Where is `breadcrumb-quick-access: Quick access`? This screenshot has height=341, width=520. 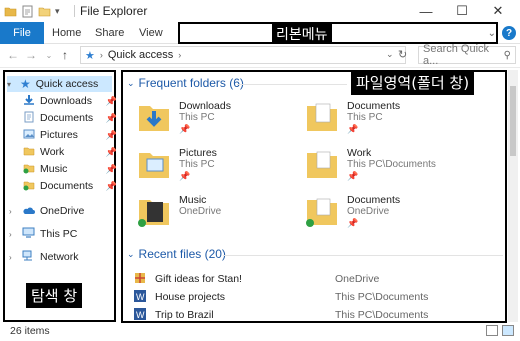 breadcrumb-quick-access: Quick access is located at coordinates (140, 55).